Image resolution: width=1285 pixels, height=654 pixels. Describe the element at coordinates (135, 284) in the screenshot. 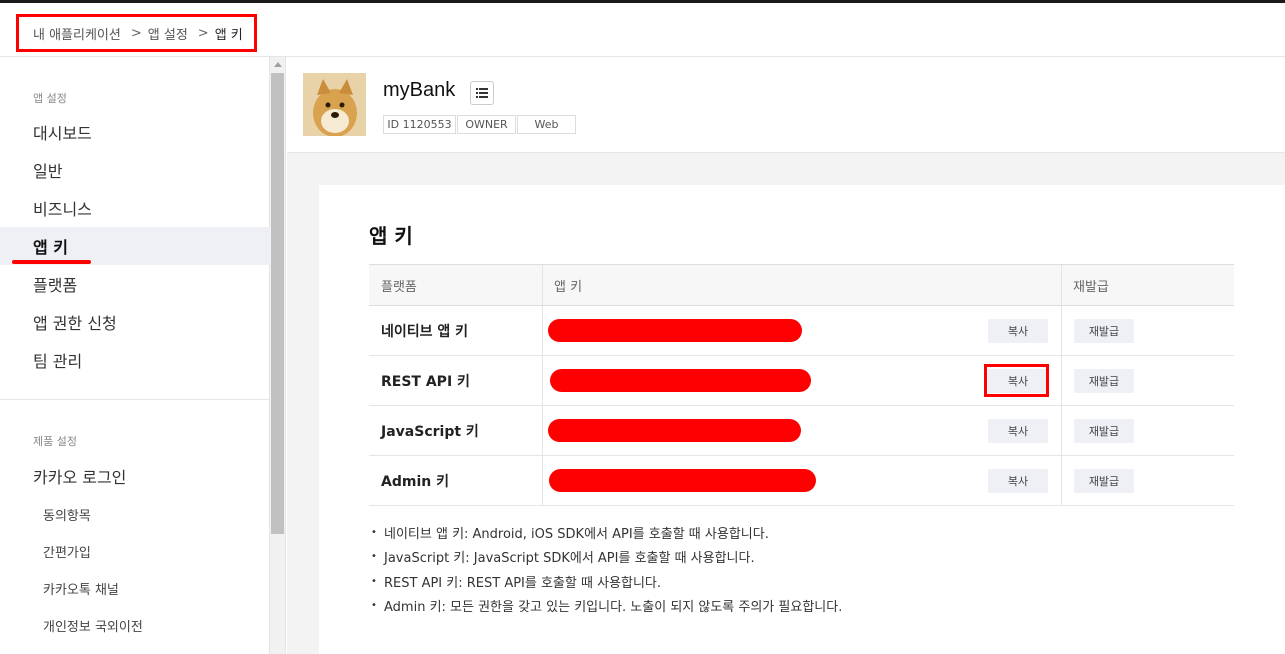

I see `sidebar-item-platform: 플랫폼` at that location.